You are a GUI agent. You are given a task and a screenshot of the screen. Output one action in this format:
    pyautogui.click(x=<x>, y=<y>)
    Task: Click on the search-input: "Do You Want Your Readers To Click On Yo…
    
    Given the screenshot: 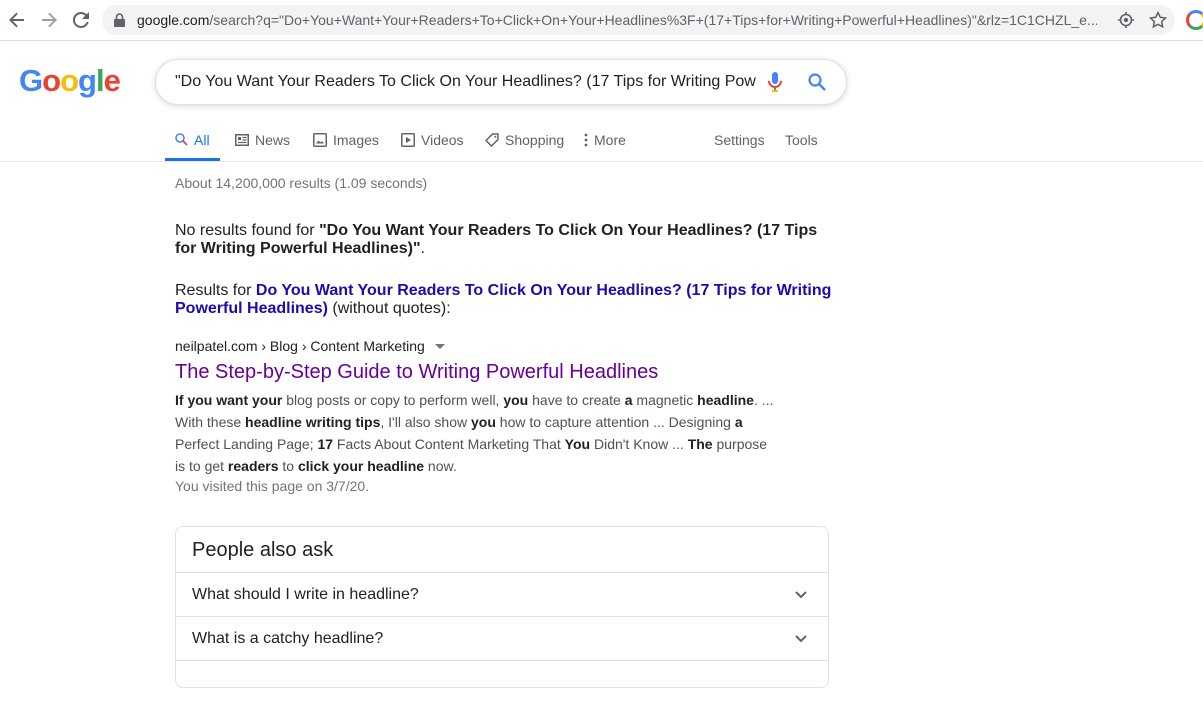 What is the action you would take?
    pyautogui.click(x=467, y=82)
    